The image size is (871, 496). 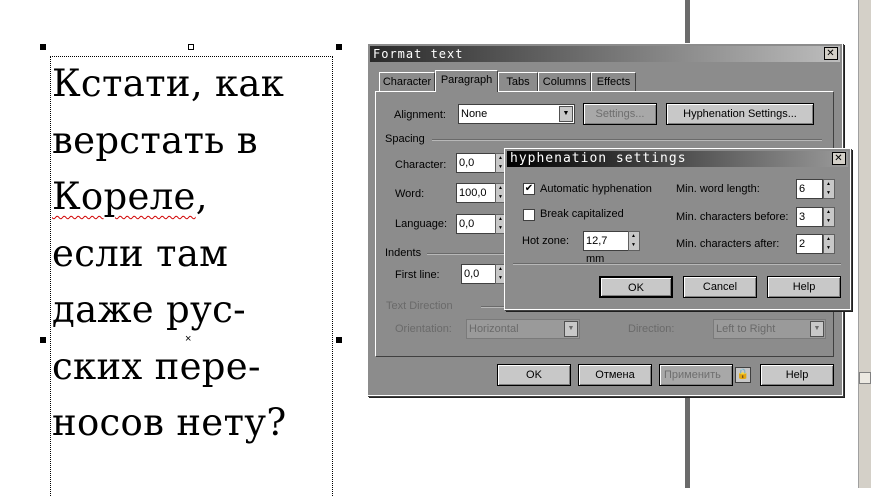 I want to click on direction-select: Left to Right ▼, so click(x=769, y=329).